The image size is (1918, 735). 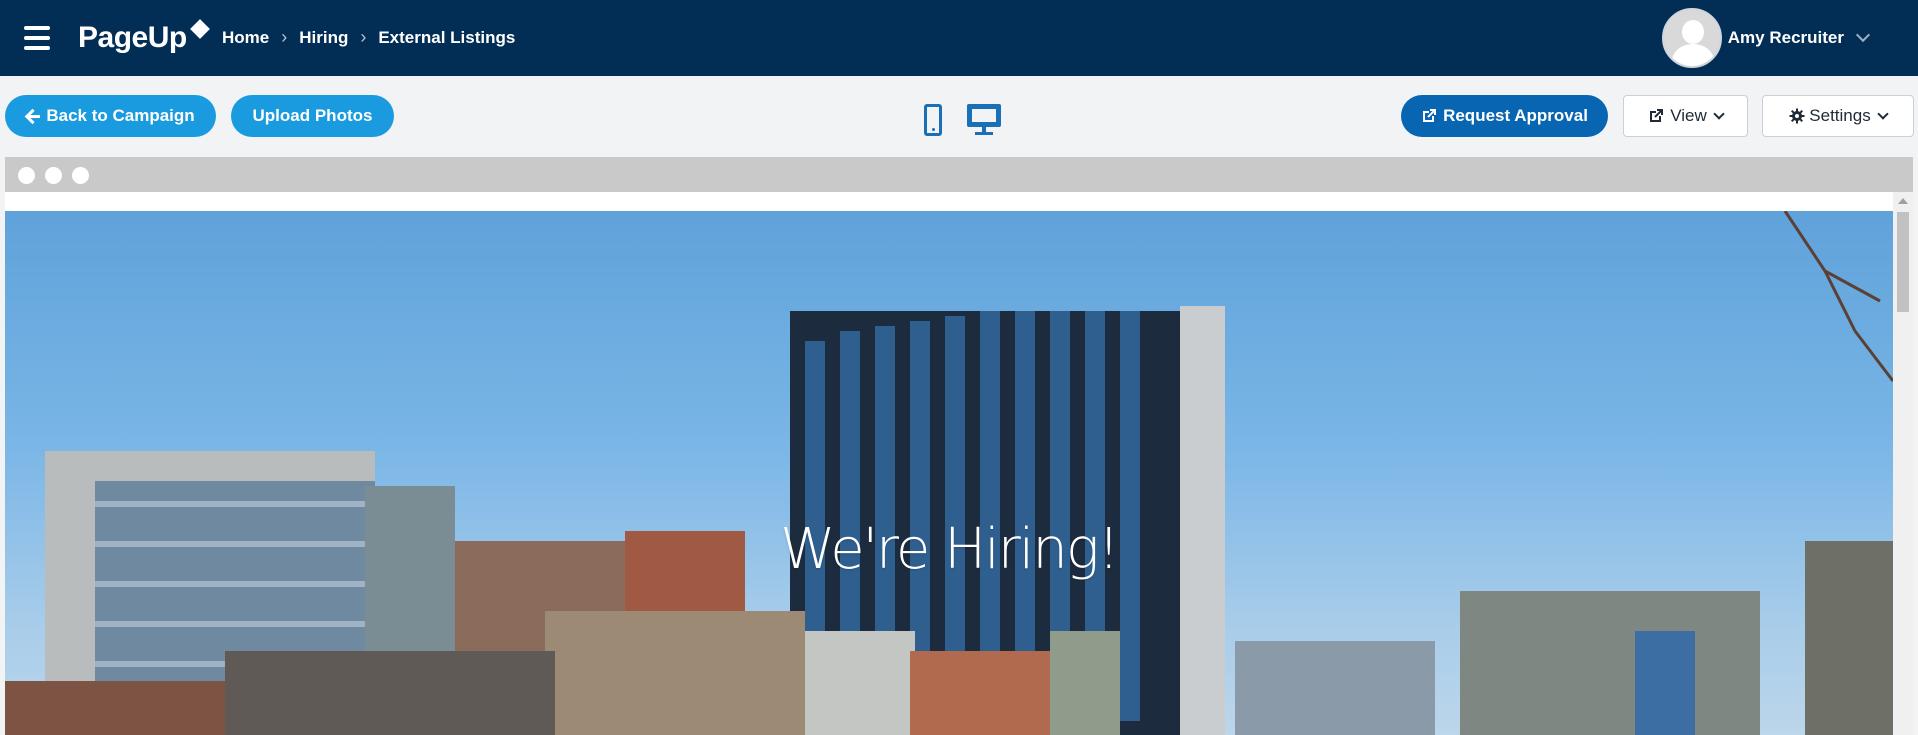 I want to click on gear-icon, so click(x=1797, y=116).